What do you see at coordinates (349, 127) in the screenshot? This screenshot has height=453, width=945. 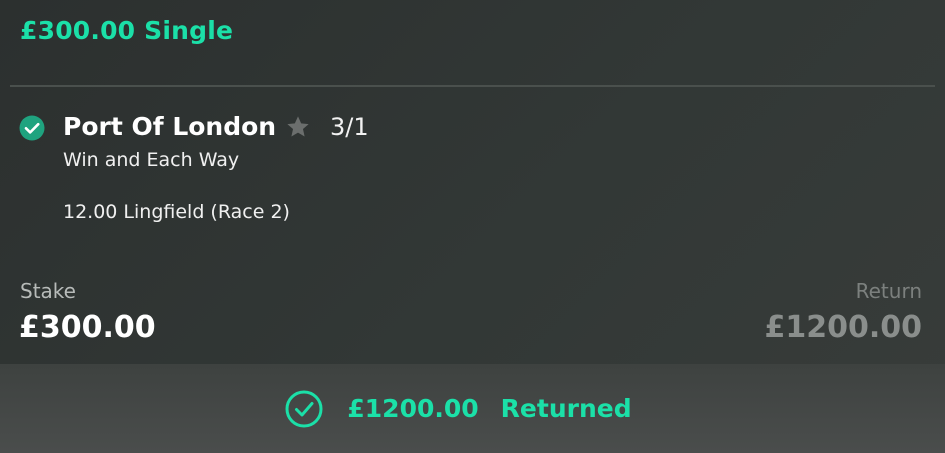 I see `selection-odds: 3/1` at bounding box center [349, 127].